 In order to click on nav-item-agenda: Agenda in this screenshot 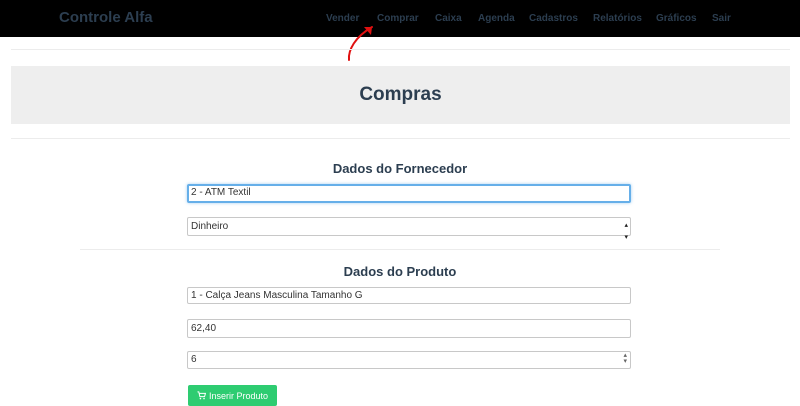, I will do `click(496, 18)`.